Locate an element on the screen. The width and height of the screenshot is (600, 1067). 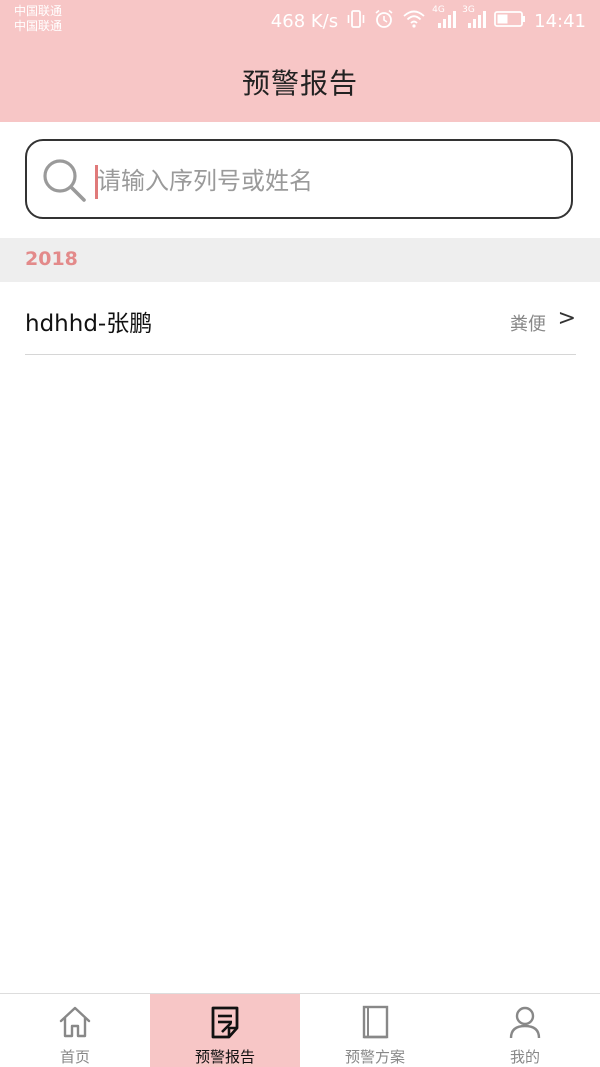
nav-item-report: 预警报告 is located at coordinates (225, 1030).